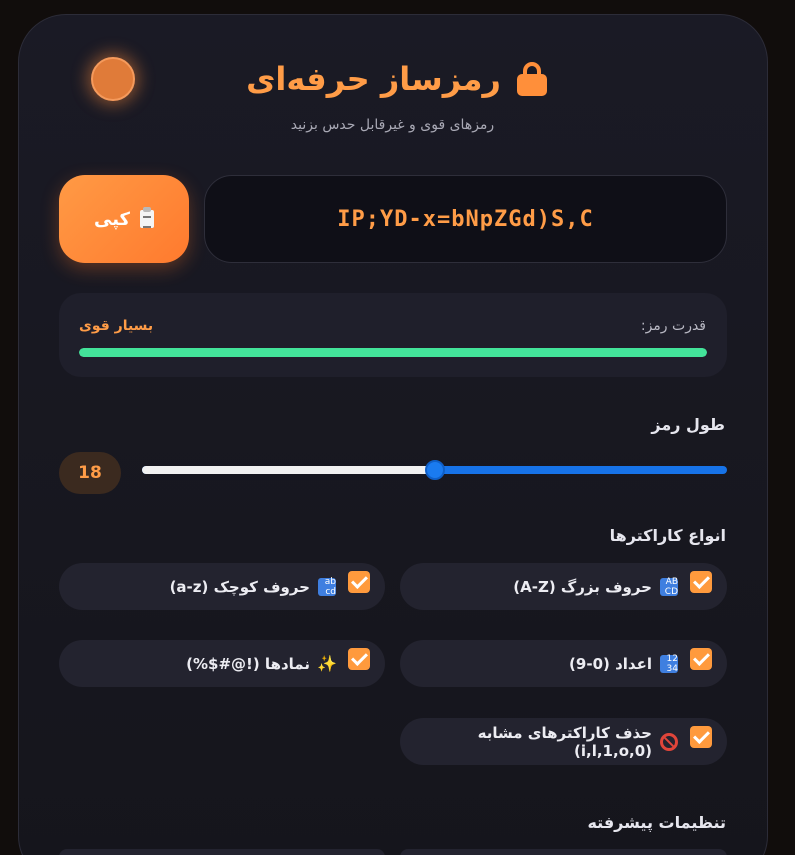 The height and width of the screenshot is (855, 795). I want to click on copy-button-label: کپی, so click(112, 219).